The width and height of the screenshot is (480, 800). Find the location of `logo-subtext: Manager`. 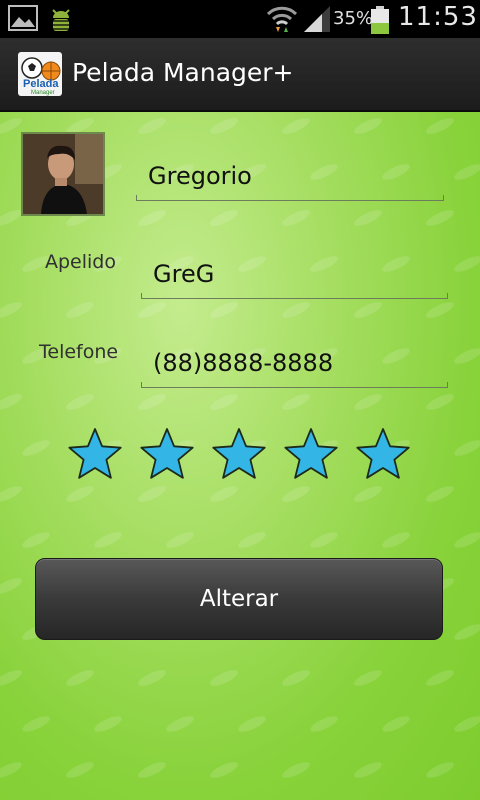

logo-subtext: Manager is located at coordinates (43, 93).